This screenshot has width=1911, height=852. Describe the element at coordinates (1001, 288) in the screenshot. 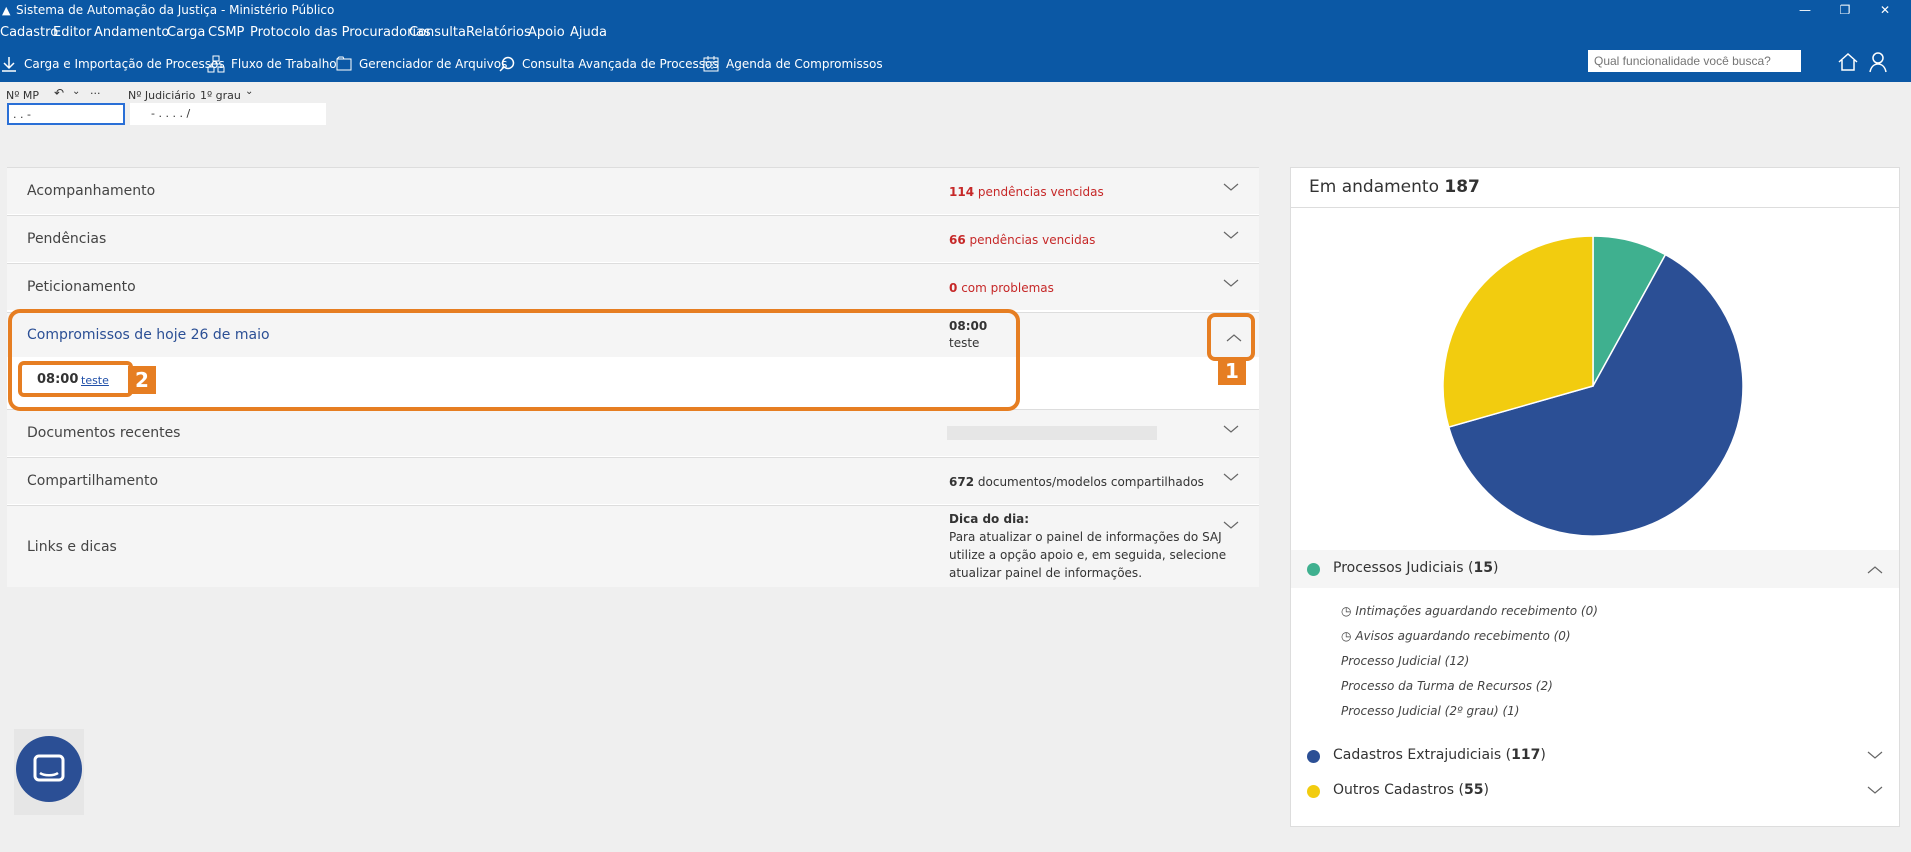

I see `section-status: 0 com problemas` at that location.